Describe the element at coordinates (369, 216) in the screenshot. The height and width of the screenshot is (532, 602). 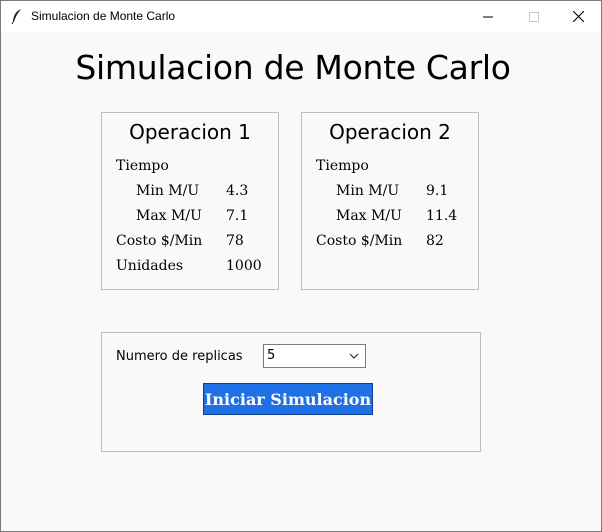
I see `op2-max-label: Max M/U` at that location.